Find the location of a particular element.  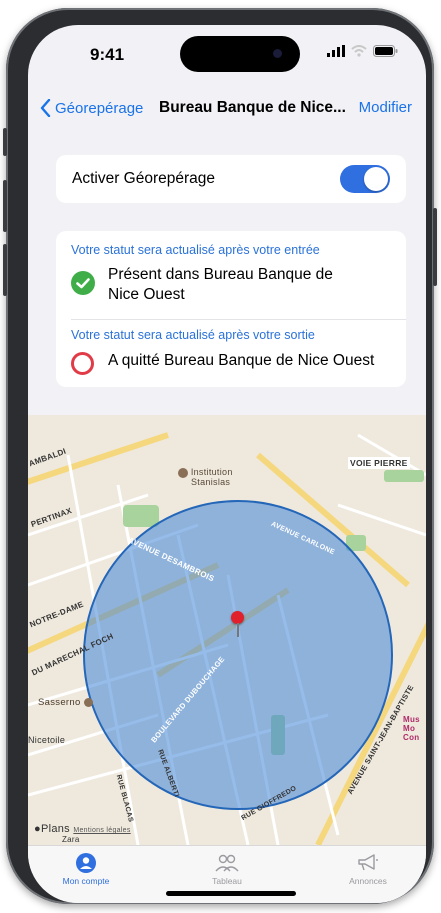

camera-dot is located at coordinates (277, 53).